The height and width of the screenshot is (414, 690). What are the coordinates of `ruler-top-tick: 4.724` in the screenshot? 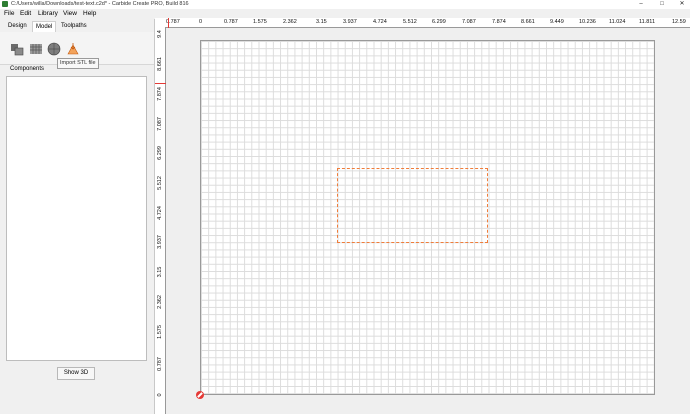 It's located at (380, 22).